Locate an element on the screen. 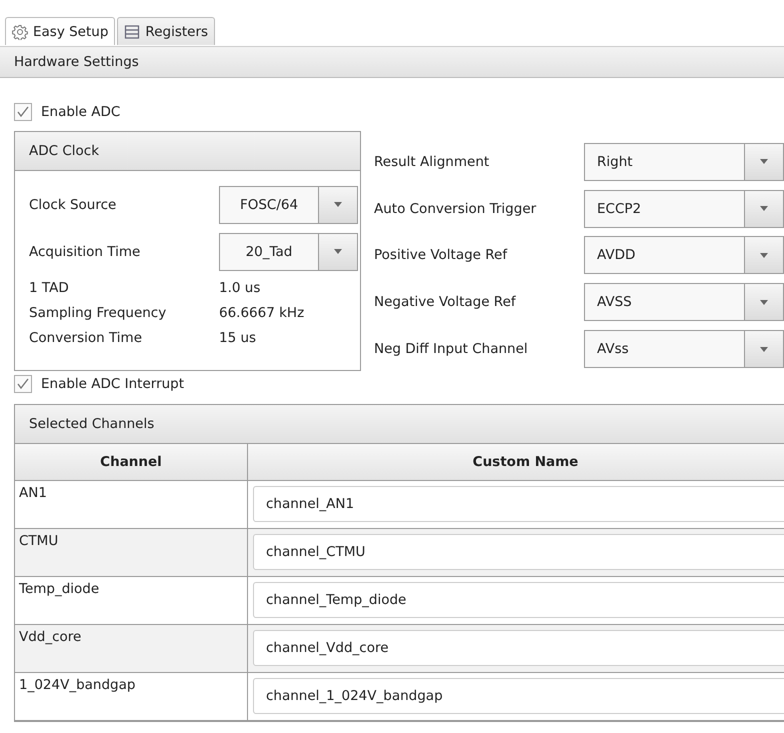 Image resolution: width=784 pixels, height=733 pixels. field-label: Clock Source is located at coordinates (73, 204).